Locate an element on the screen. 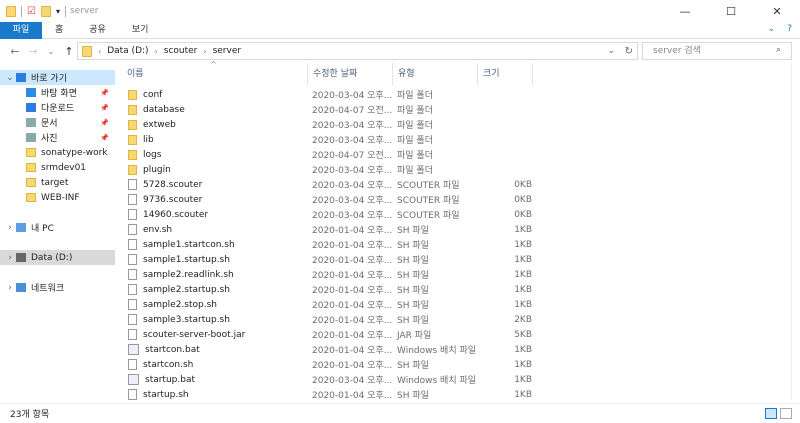 This screenshot has height=423, width=800. column-header-size: 크기 is located at coordinates (505, 74).